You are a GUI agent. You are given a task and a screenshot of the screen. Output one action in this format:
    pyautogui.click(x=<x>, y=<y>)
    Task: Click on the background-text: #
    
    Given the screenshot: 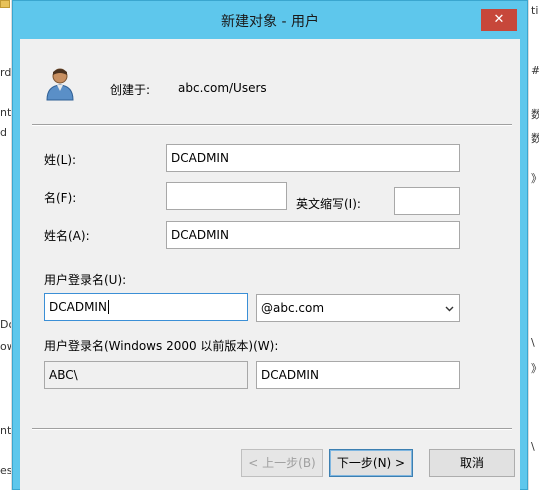 What is the action you would take?
    pyautogui.click(x=535, y=70)
    